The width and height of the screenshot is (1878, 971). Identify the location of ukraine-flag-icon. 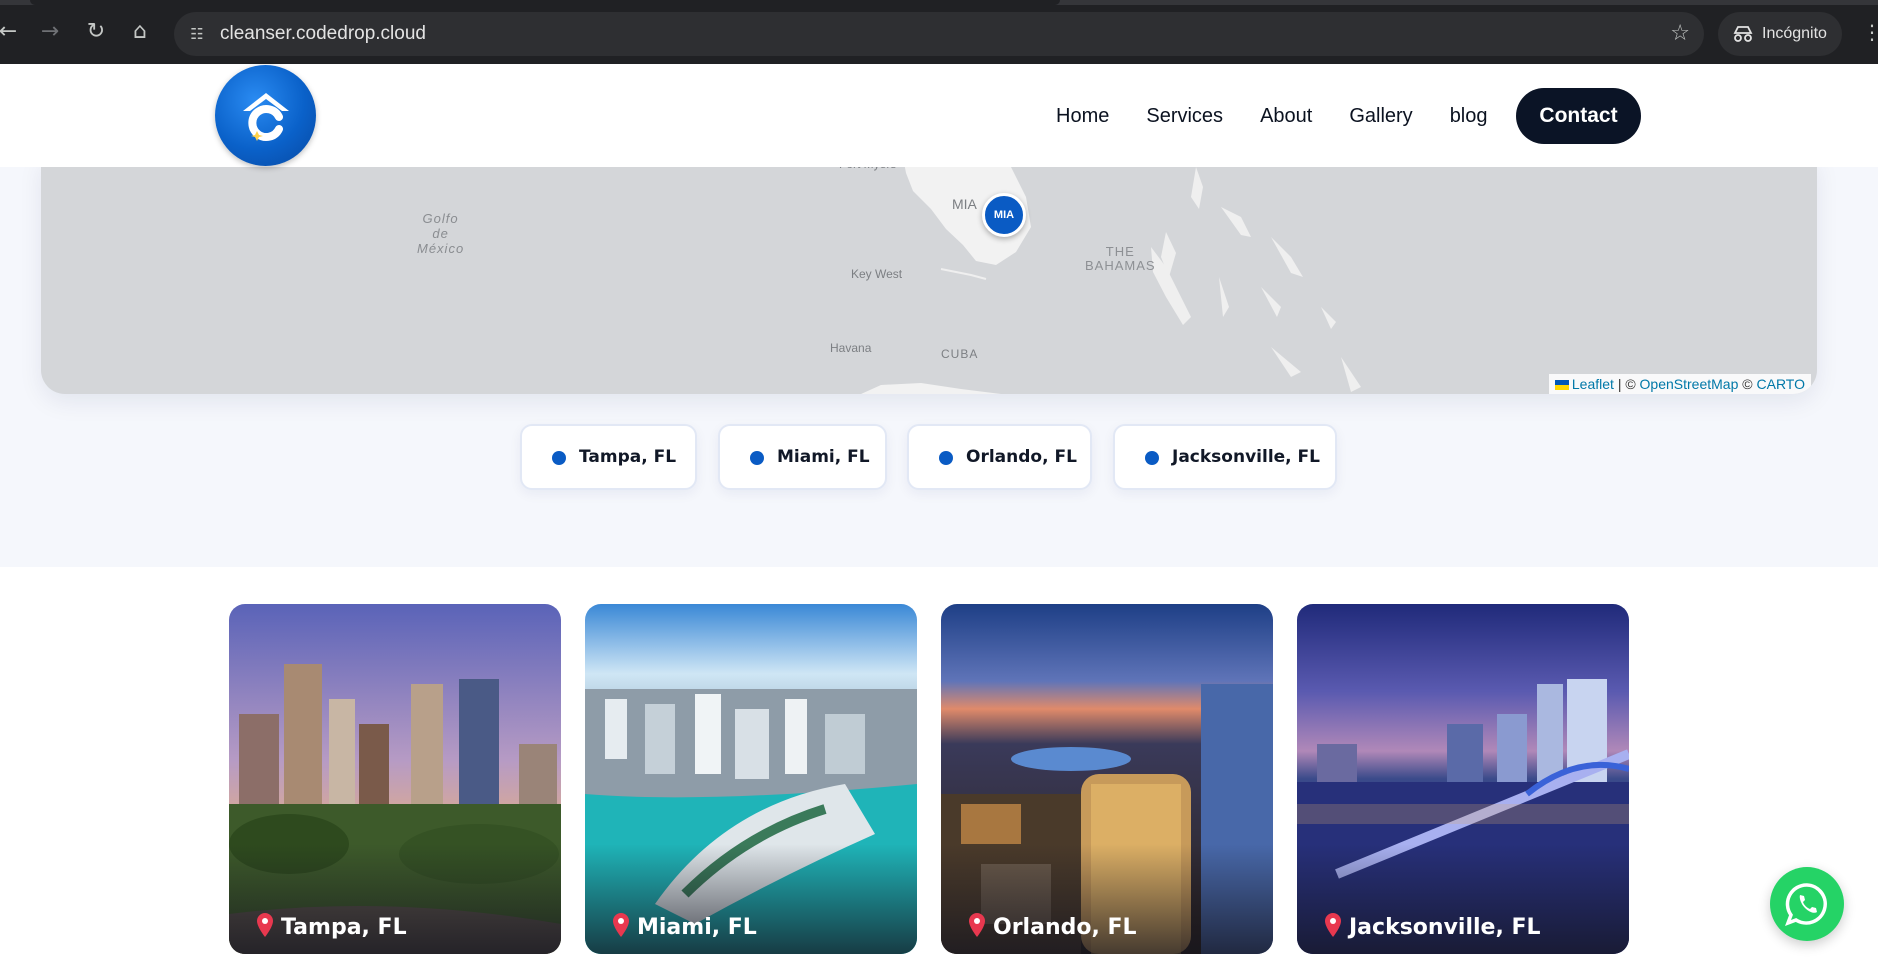
(1561, 385).